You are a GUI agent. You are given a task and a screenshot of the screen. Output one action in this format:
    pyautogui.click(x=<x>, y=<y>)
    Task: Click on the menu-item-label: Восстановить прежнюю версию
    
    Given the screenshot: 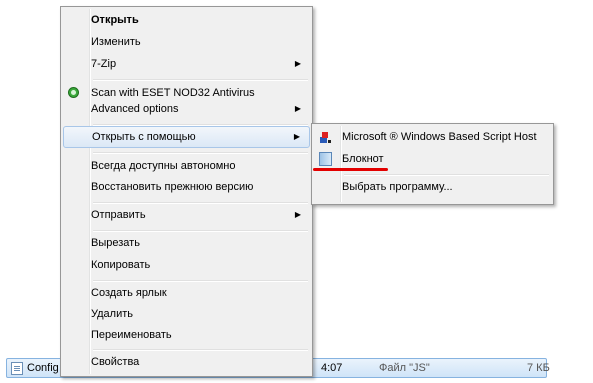 What is the action you would take?
    pyautogui.click(x=172, y=187)
    